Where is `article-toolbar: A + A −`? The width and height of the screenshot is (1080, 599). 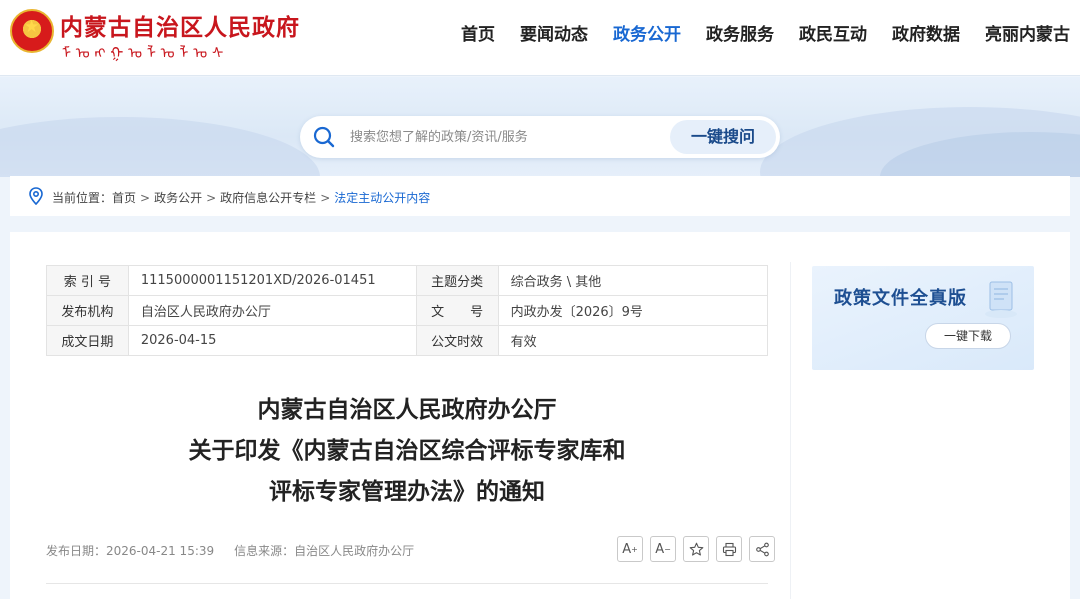 article-toolbar: A + A − is located at coordinates (692, 549).